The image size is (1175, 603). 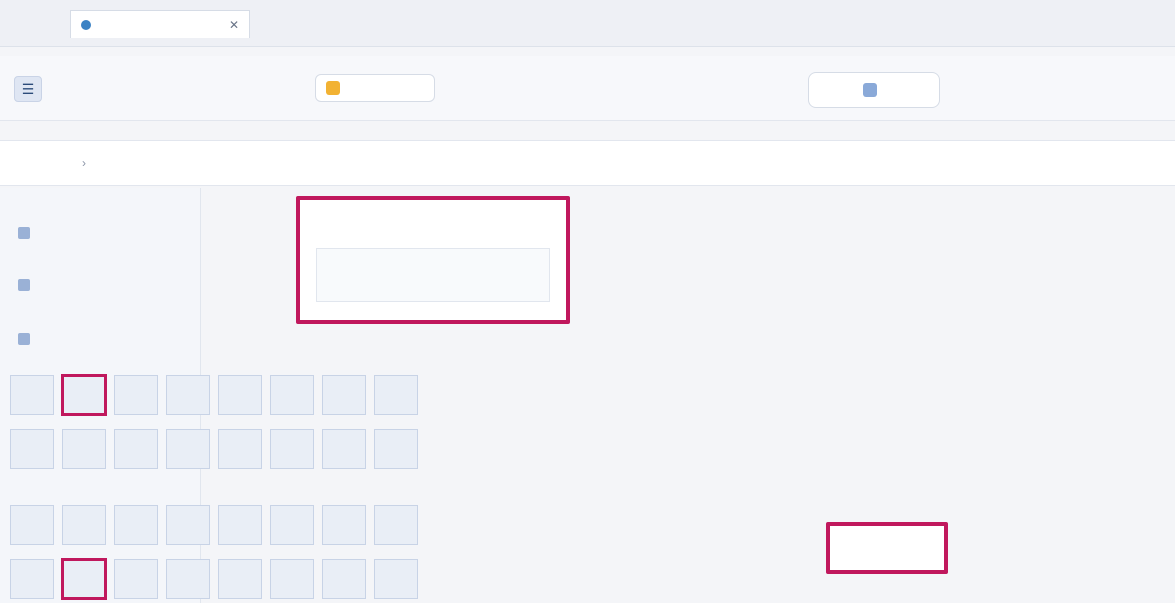 I want to click on primary-action-button, so click(x=887, y=548).